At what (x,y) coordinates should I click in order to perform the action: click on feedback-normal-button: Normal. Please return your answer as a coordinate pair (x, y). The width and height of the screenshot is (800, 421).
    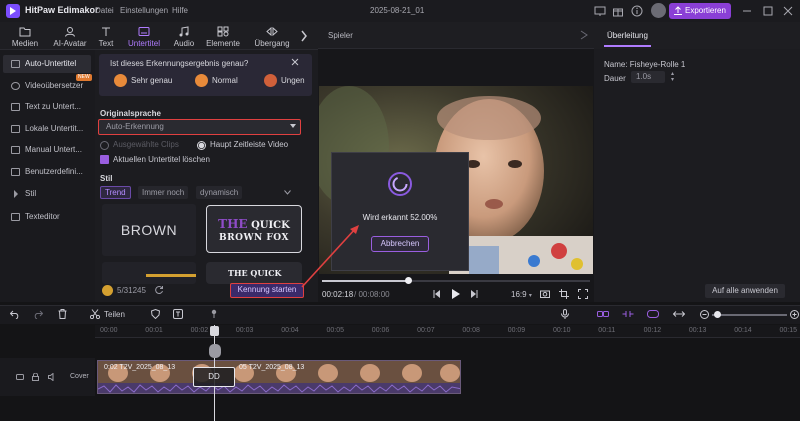
    Looking at the image, I should click on (216, 81).